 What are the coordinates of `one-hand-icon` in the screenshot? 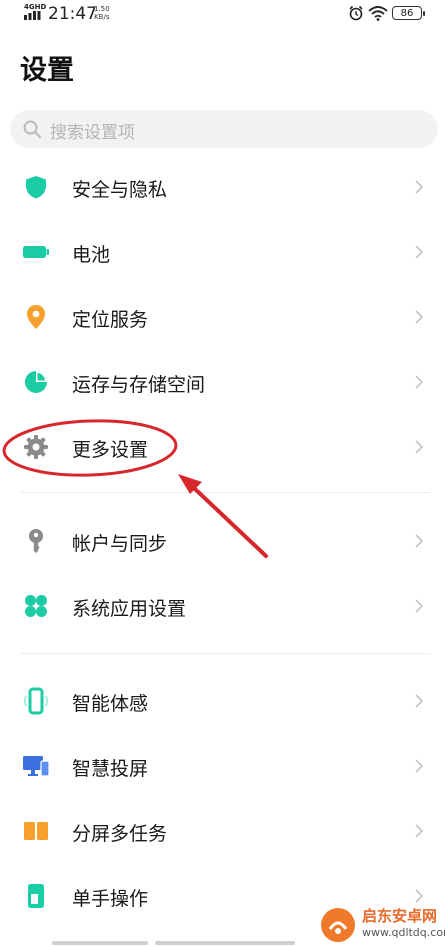 It's located at (36, 896).